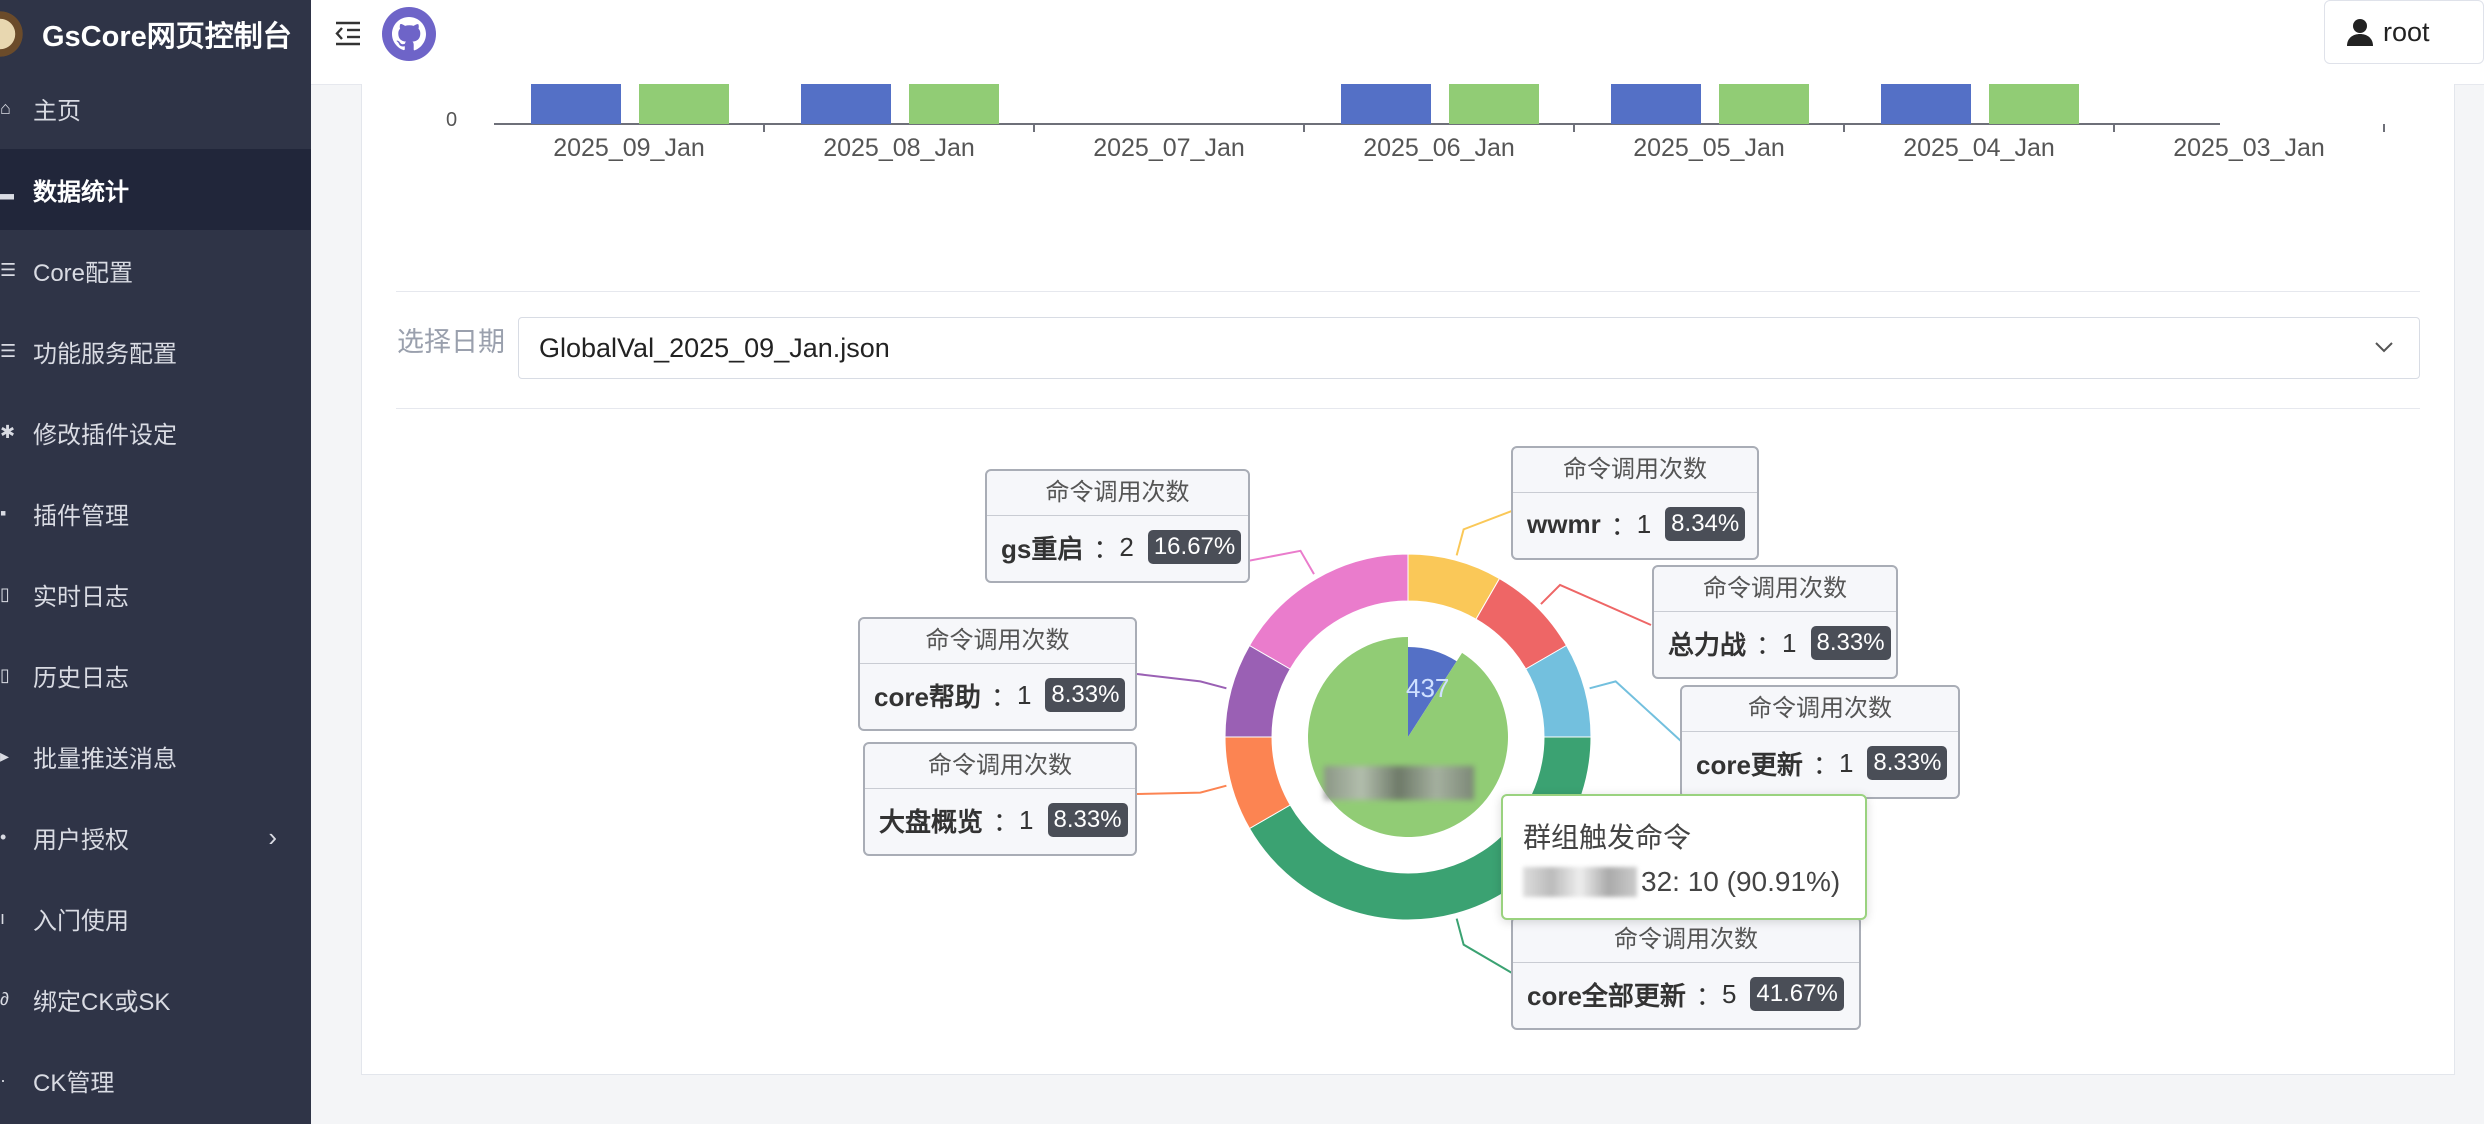  Describe the element at coordinates (1042, 548) in the screenshot. I see `slice-name: gs重启` at that location.